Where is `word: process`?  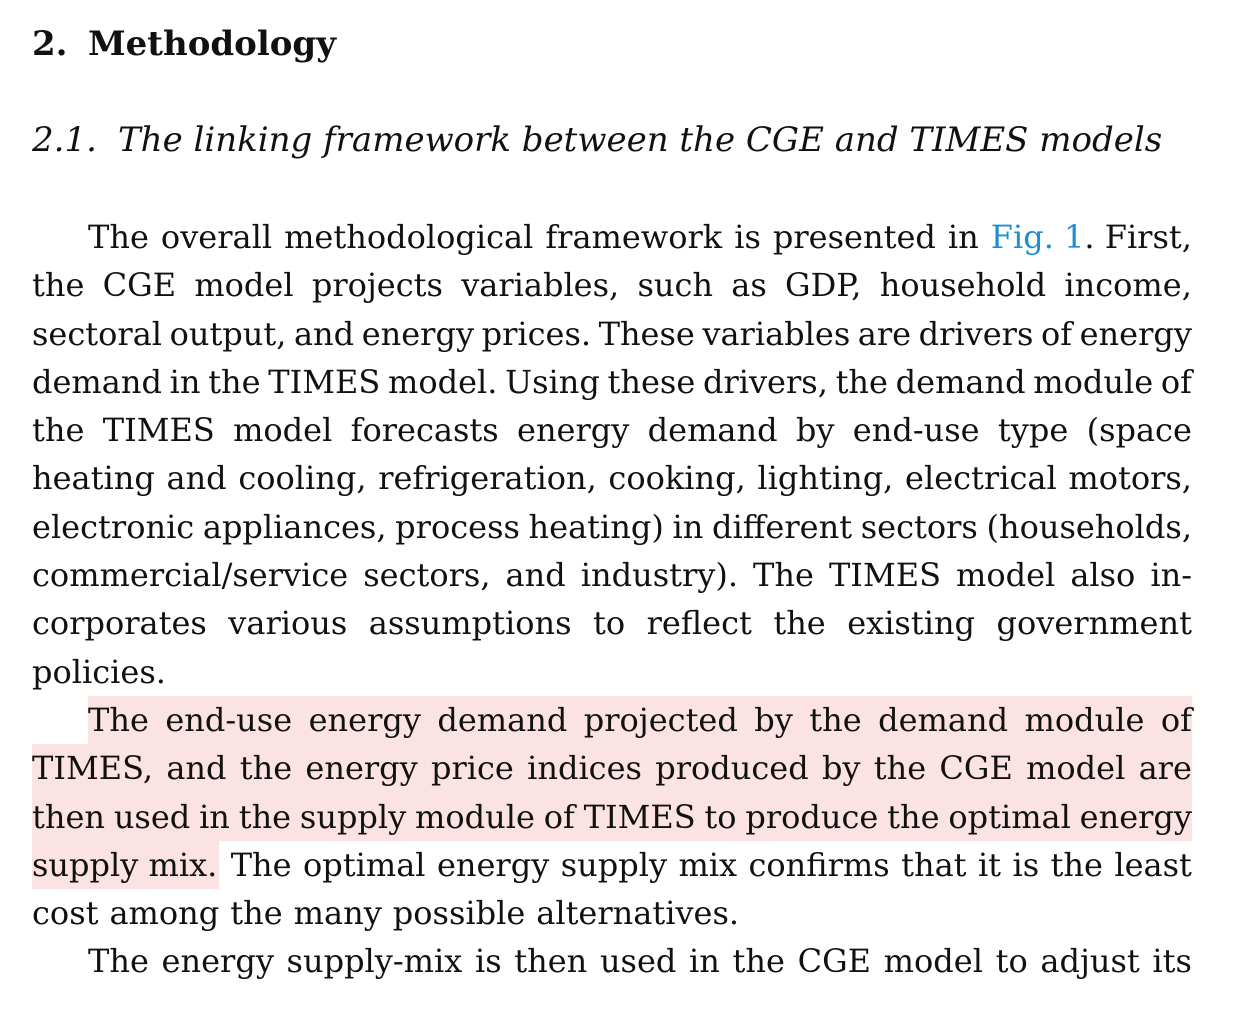 word: process is located at coordinates (457, 526).